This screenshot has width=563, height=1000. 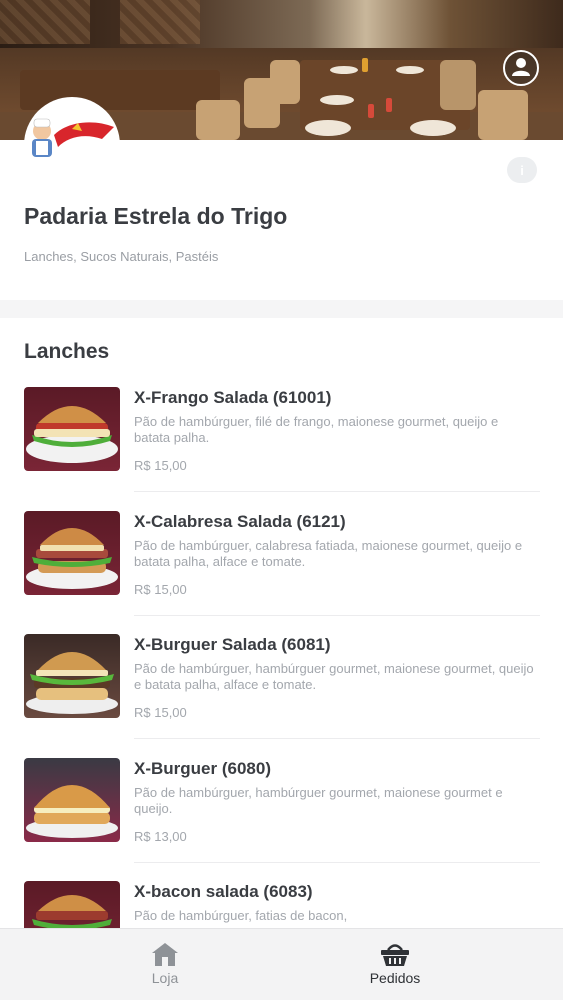 What do you see at coordinates (281, 964) in the screenshot?
I see `bottom-tab-bar: Loja Pedidos` at bounding box center [281, 964].